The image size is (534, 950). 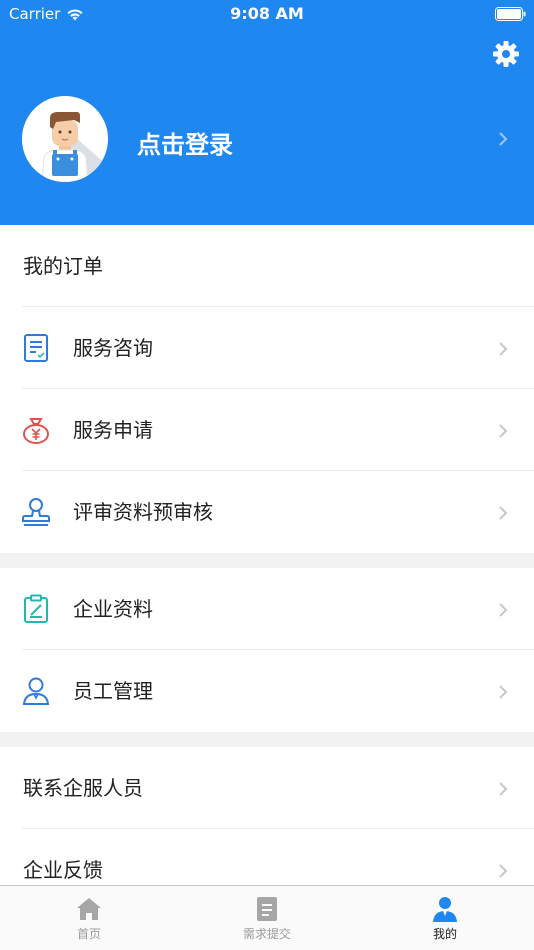 What do you see at coordinates (63, 266) in the screenshot?
I see `orders-heading: 我的订单` at bounding box center [63, 266].